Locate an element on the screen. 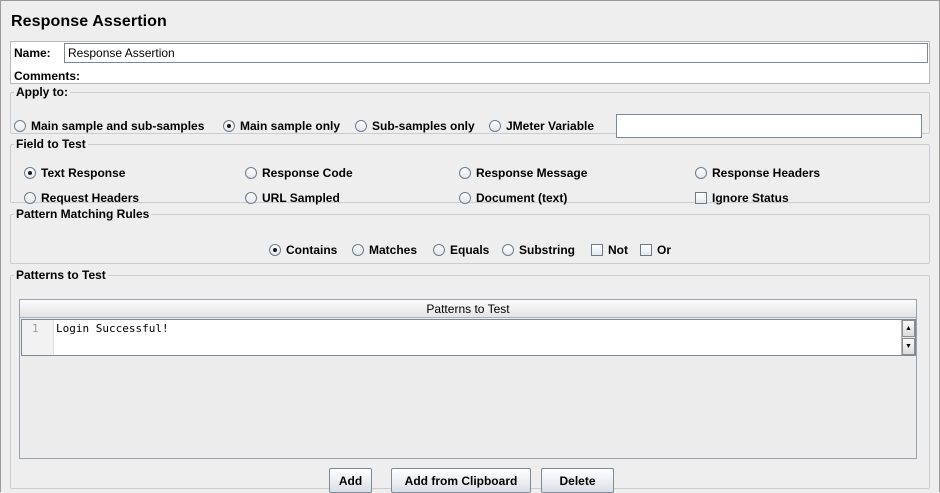  scroll-down-arrow-icon: ▼ is located at coordinates (908, 346).